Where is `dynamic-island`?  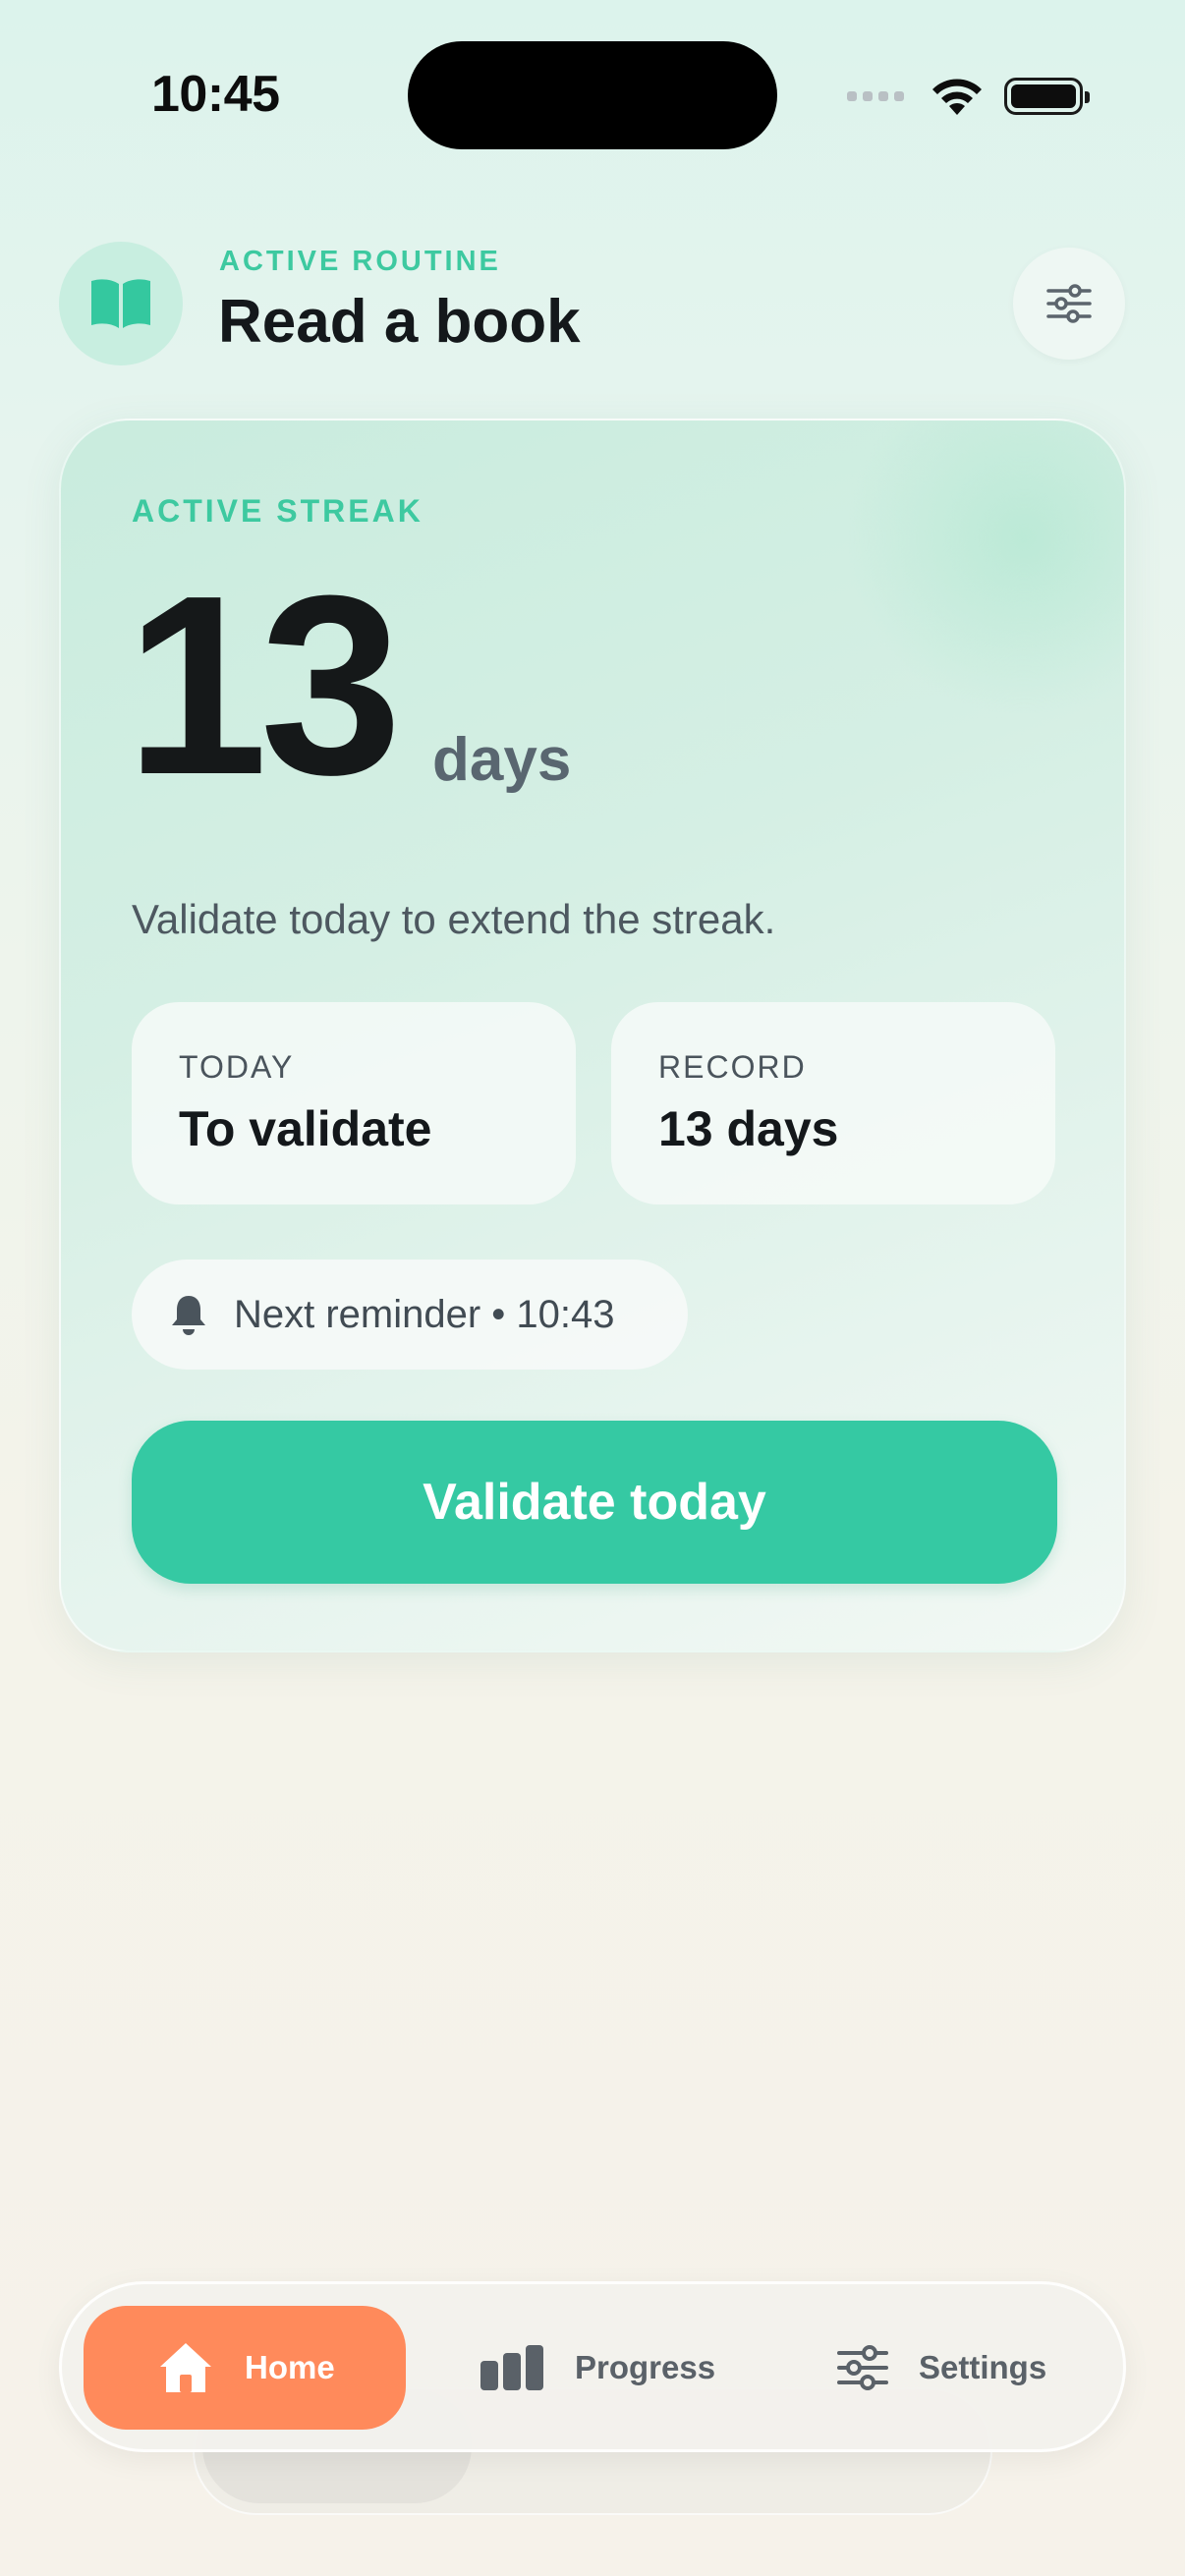 dynamic-island is located at coordinates (592, 95).